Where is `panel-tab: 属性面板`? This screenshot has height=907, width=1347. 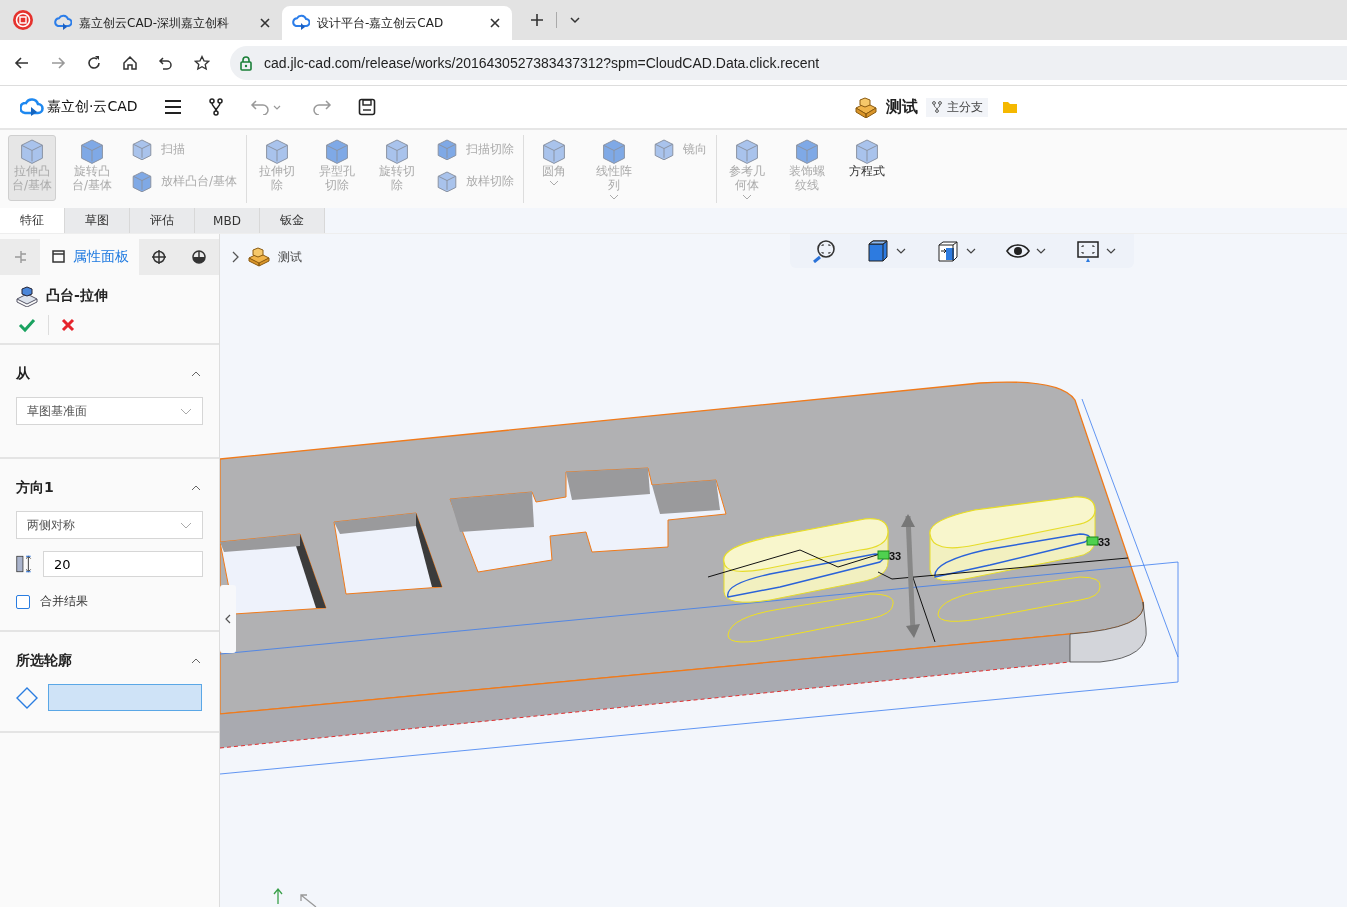 panel-tab: 属性面板 is located at coordinates (89, 257).